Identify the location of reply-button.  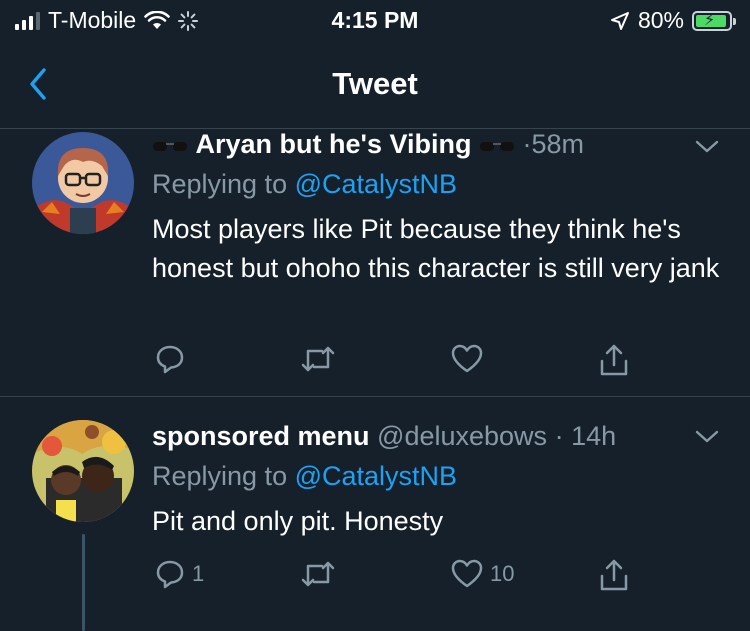
(173, 359).